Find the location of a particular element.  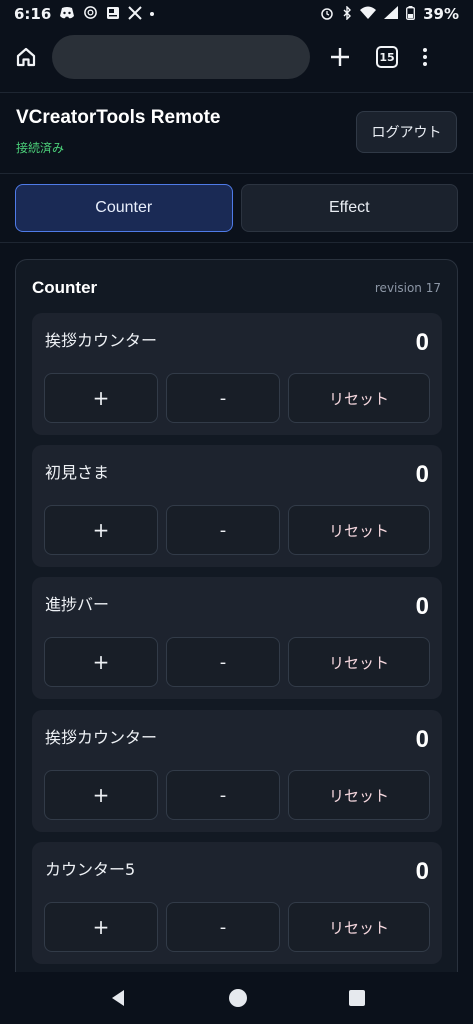

discord-icon is located at coordinates (67, 14).